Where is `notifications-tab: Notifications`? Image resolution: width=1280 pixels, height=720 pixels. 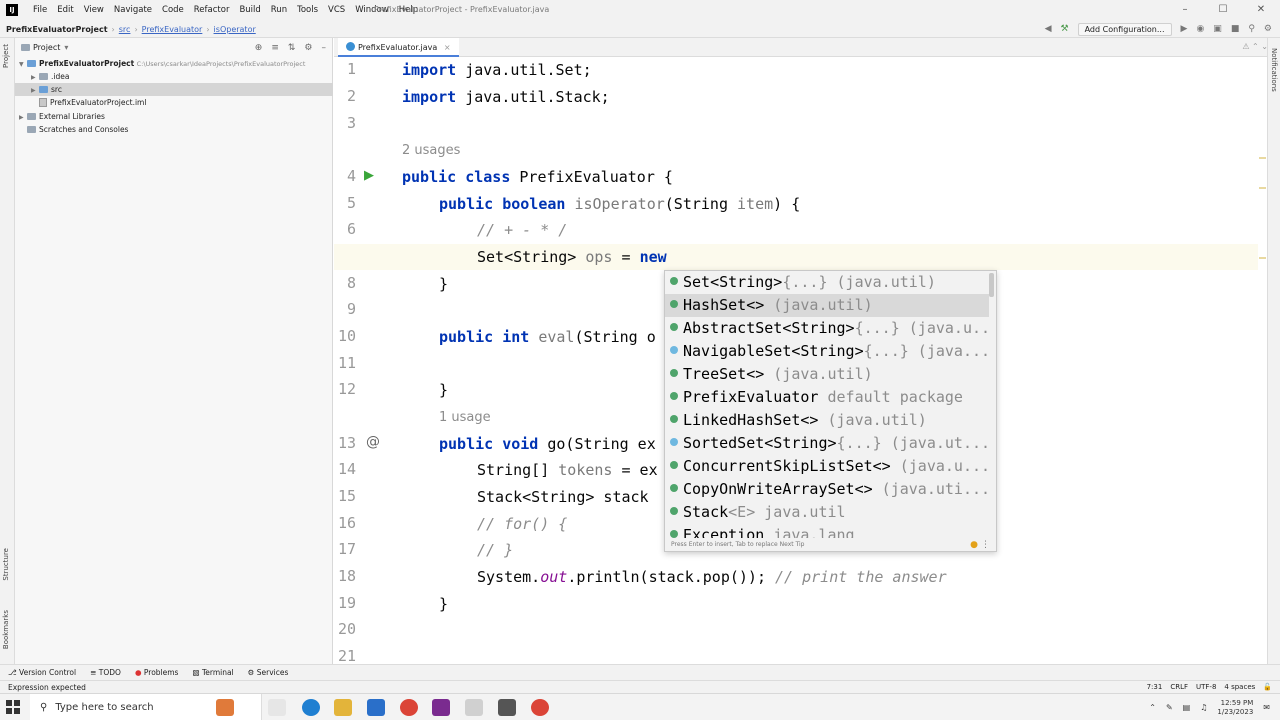 notifications-tab: Notifications is located at coordinates (1274, 70).